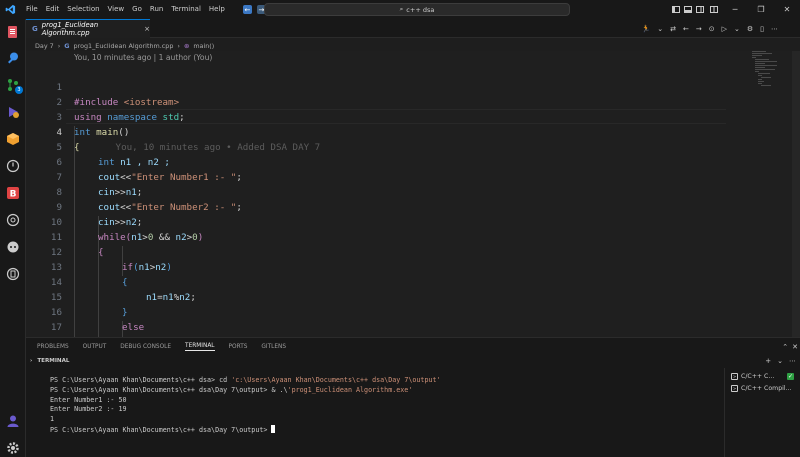 The width and height of the screenshot is (800, 457). What do you see at coordinates (273, 347) in the screenshot?
I see `tab-gitlens: GITLENS` at bounding box center [273, 347].